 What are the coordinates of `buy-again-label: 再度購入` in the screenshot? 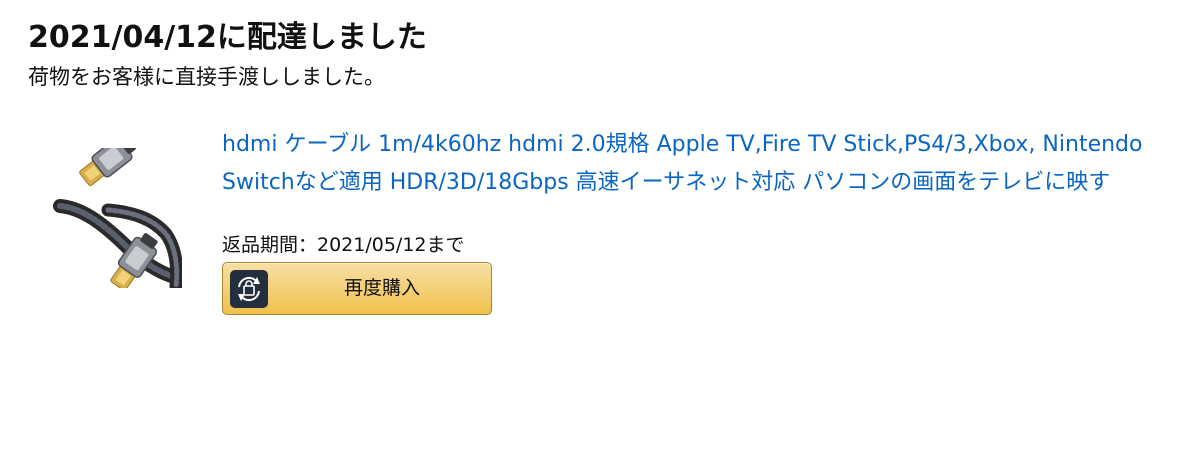 It's located at (381, 288).